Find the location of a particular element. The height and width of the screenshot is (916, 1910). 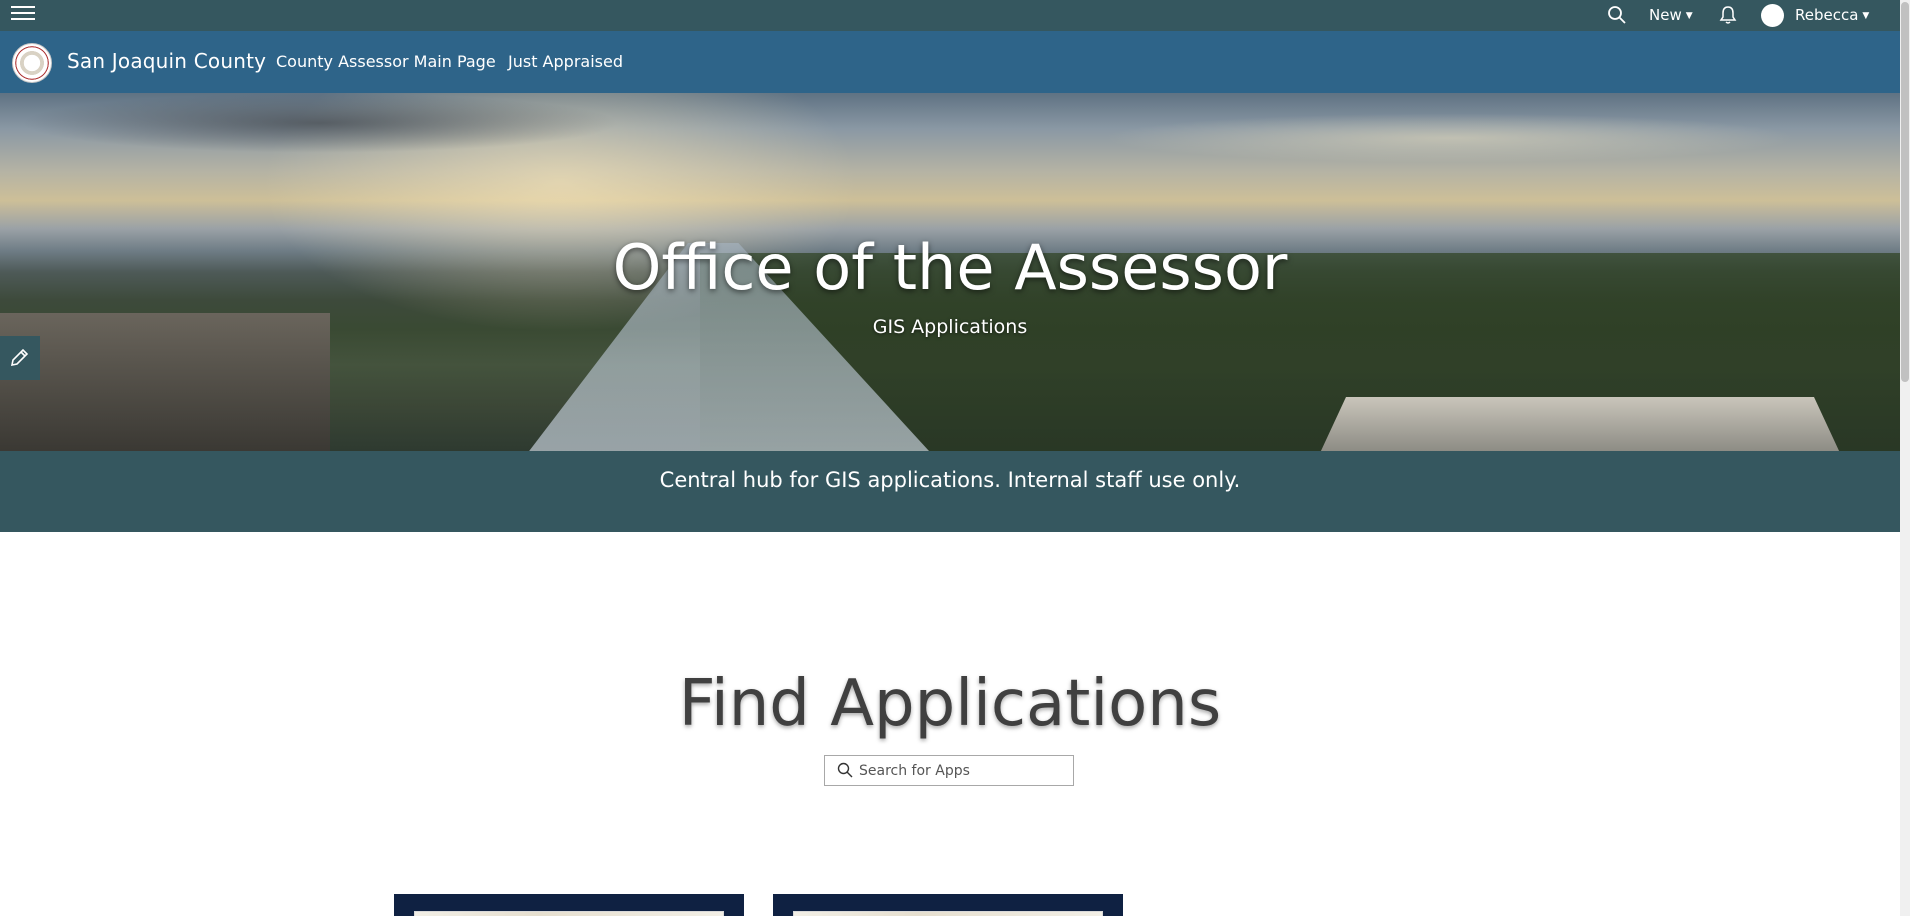

site-title: San Joaquin County is located at coordinates (166, 61).